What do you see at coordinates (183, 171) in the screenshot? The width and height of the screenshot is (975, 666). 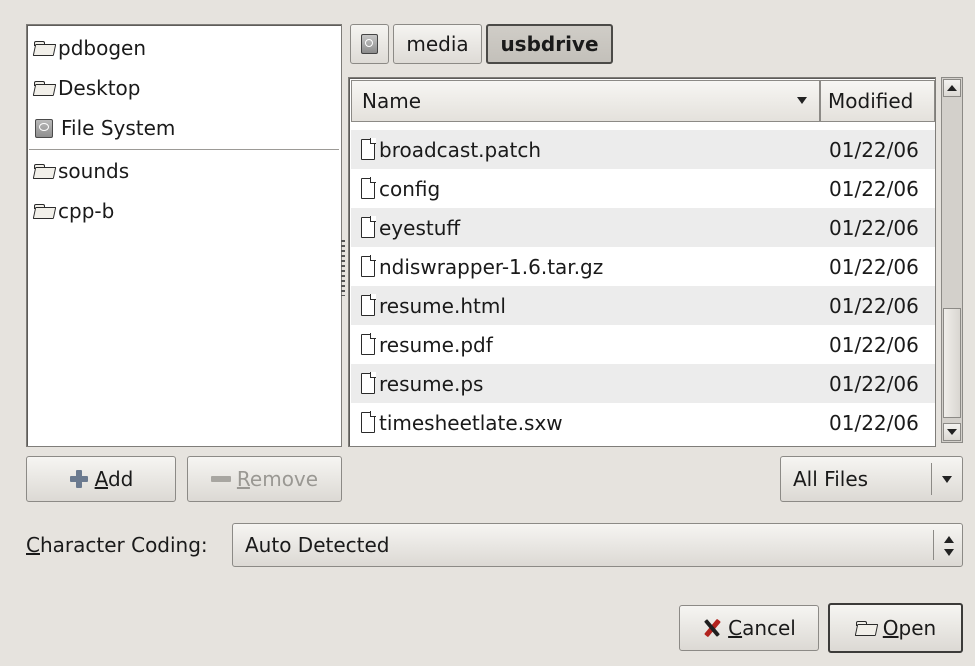 I see `bookmark-sounds: sounds` at bounding box center [183, 171].